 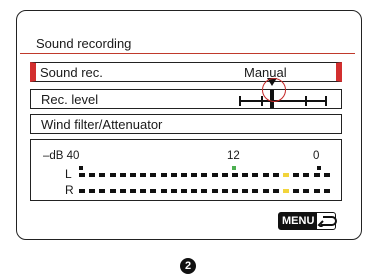 I want to click on meter-peak-marker, so click(x=81, y=168).